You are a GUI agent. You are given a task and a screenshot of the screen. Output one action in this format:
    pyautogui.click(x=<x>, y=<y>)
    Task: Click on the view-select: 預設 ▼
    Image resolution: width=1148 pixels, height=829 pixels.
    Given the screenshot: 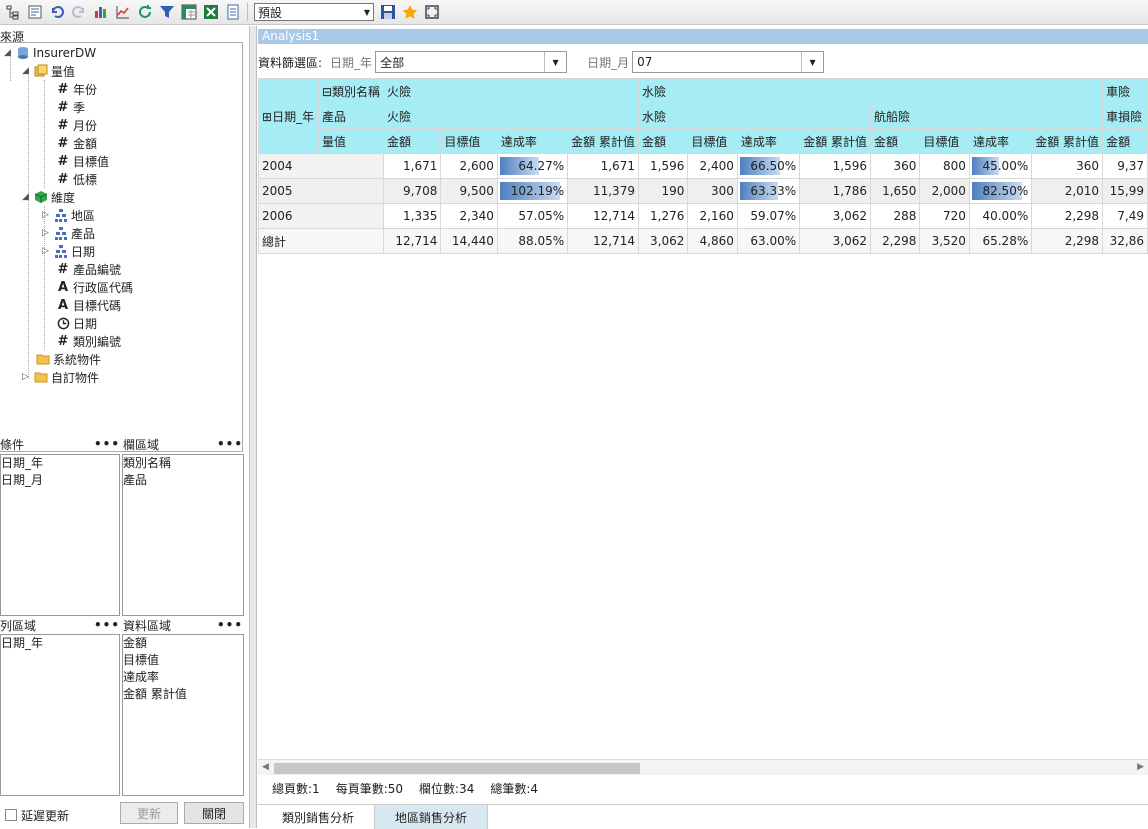 What is the action you would take?
    pyautogui.click(x=314, y=12)
    